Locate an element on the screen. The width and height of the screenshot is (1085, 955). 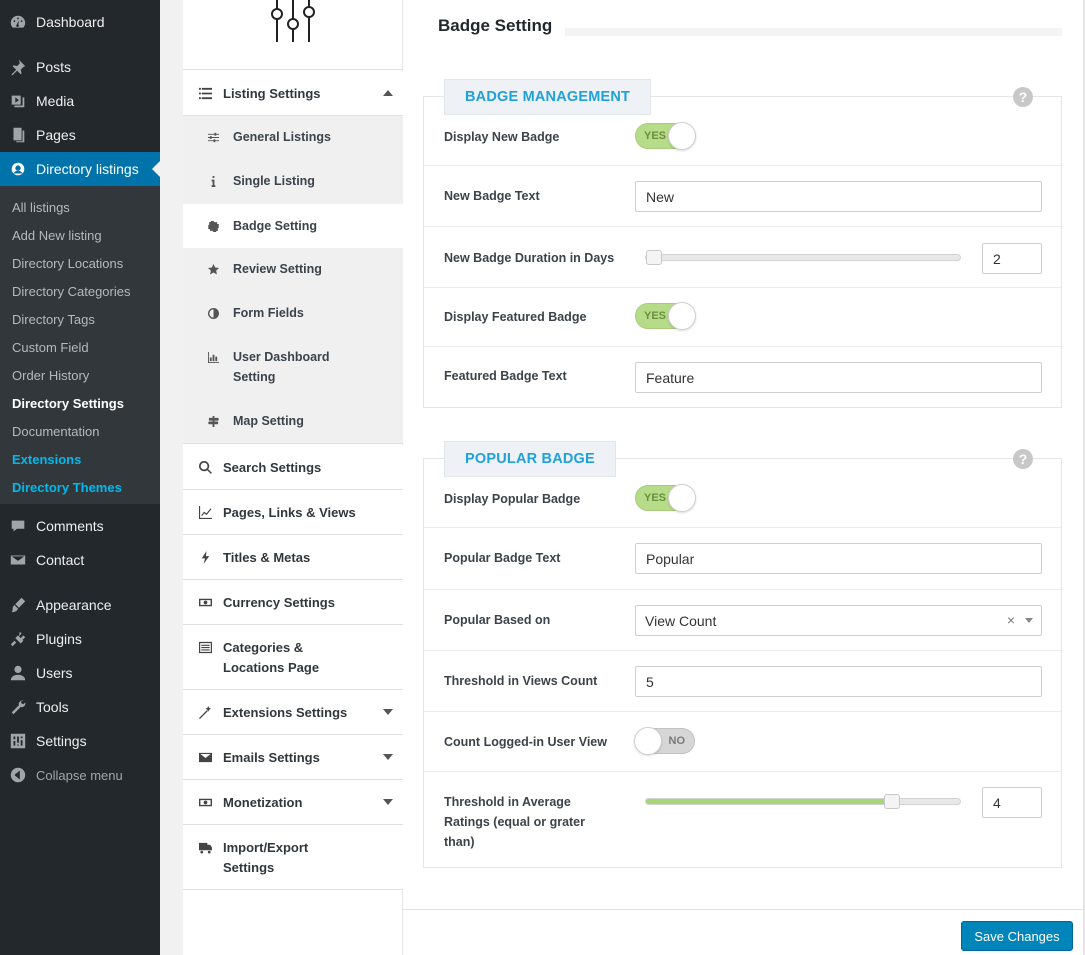
display-new-badge-toggle: YES is located at coordinates (665, 136).